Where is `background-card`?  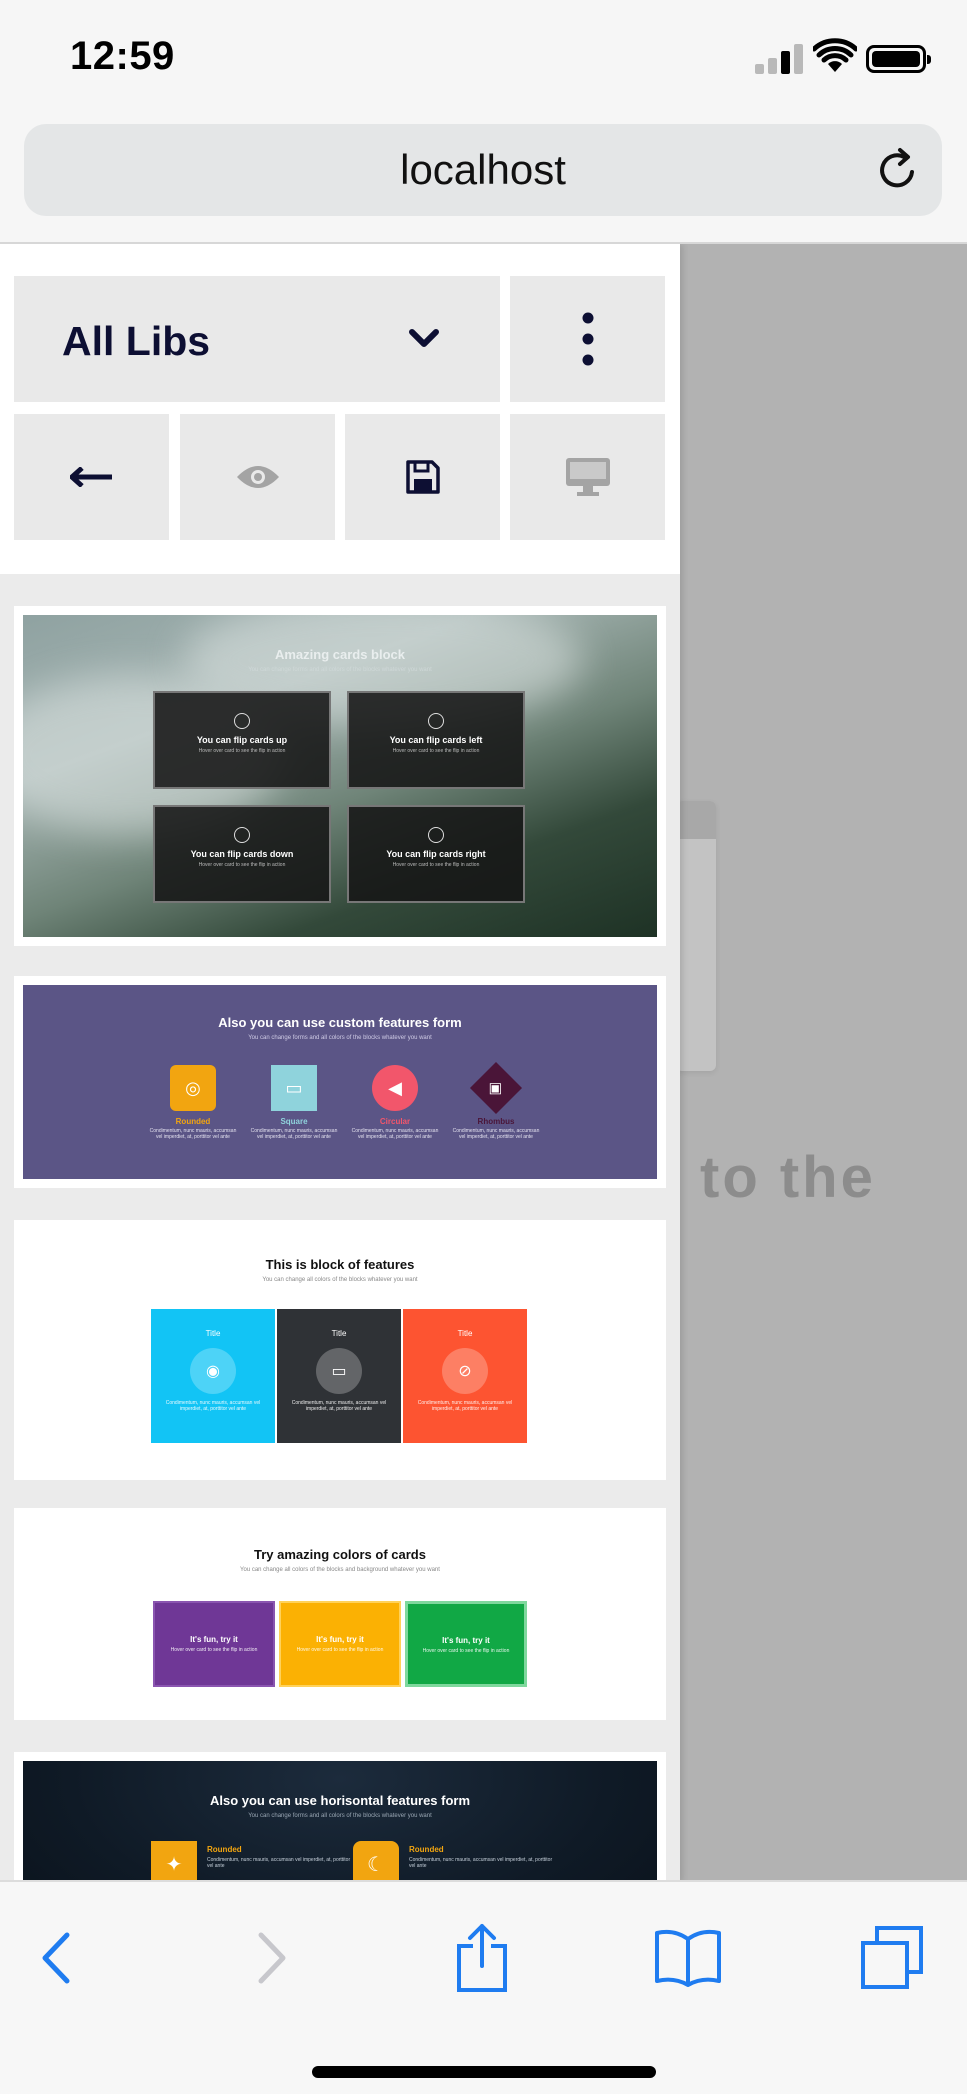
background-card is located at coordinates (696, 936).